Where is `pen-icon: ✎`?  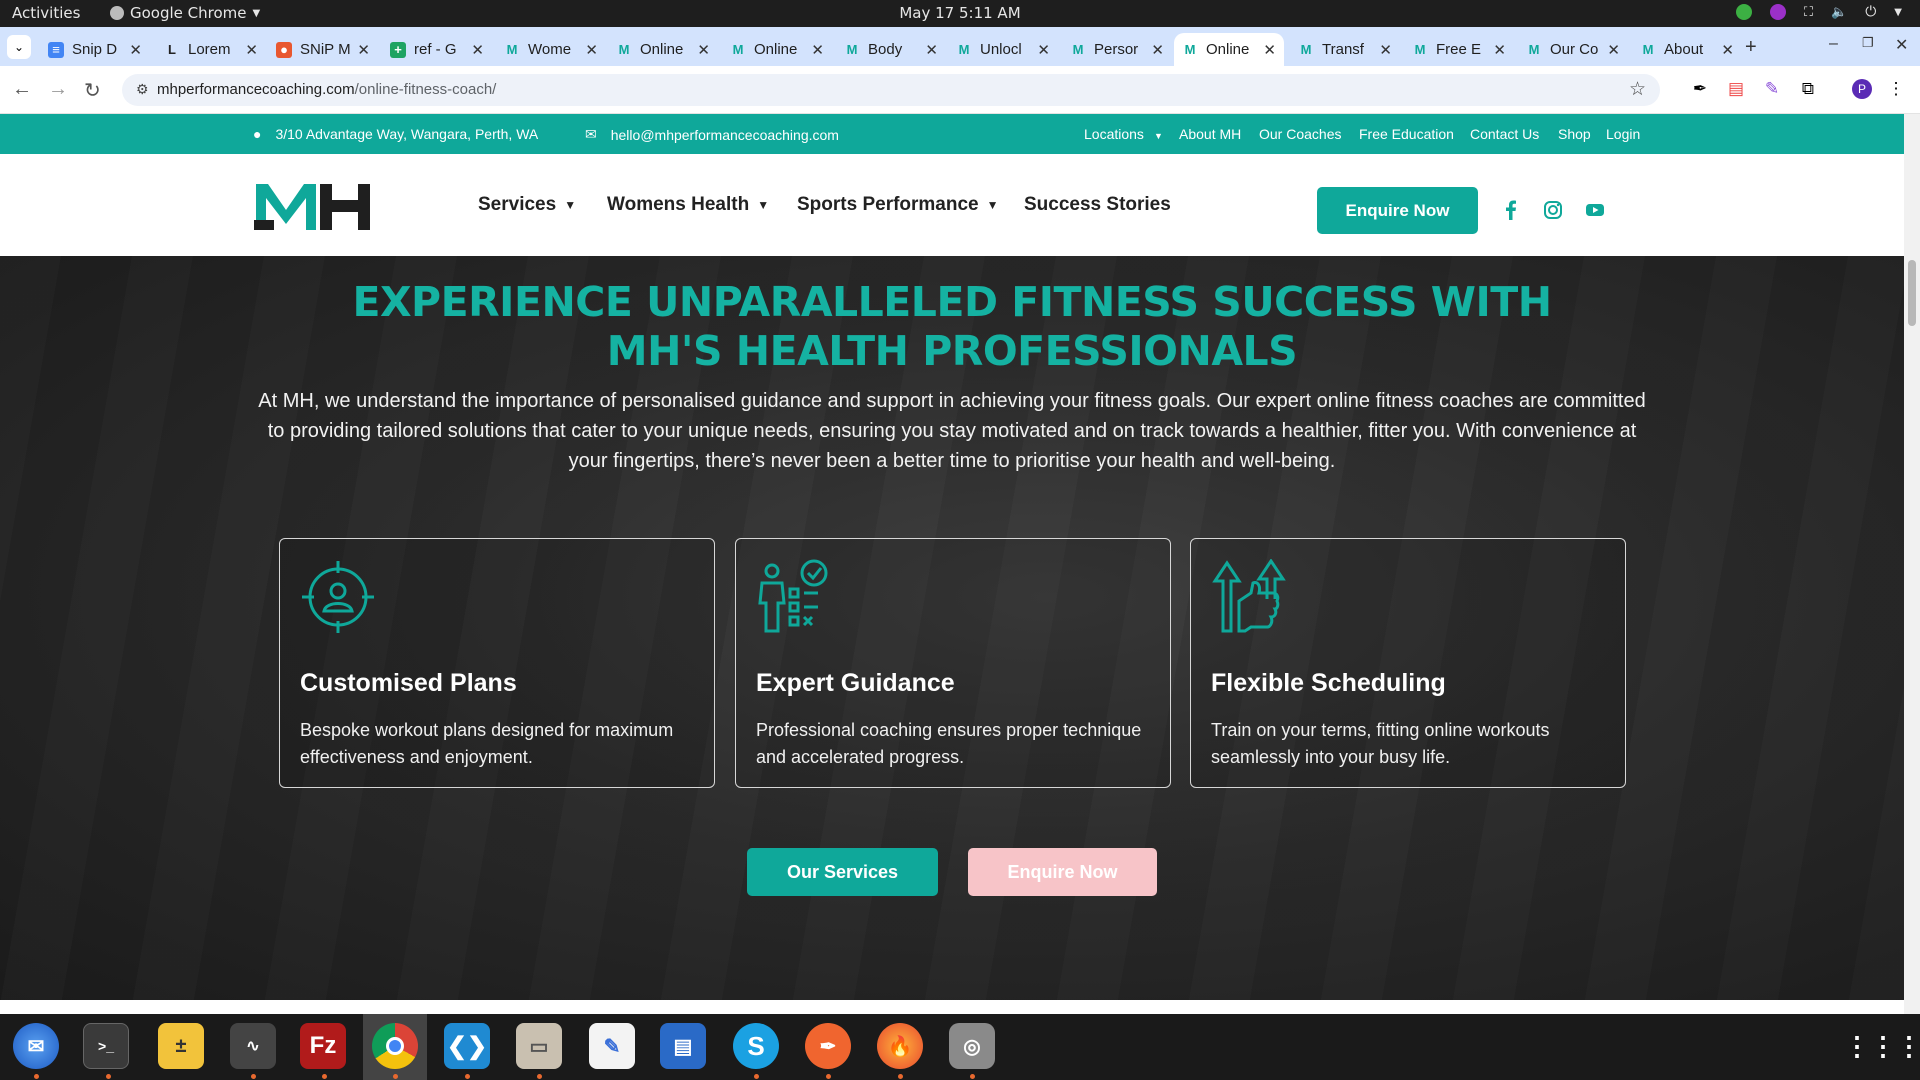
pen-icon: ✎ is located at coordinates (1772, 89).